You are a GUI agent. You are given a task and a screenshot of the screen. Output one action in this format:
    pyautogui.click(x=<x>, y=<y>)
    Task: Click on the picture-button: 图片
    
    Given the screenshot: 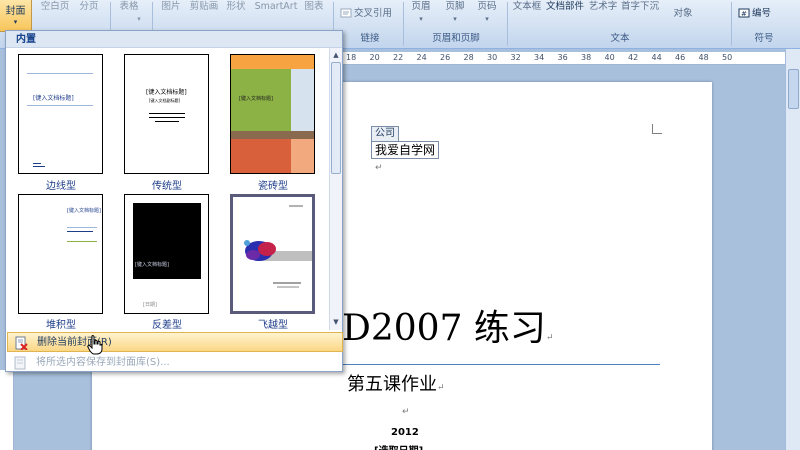 What is the action you would take?
    pyautogui.click(x=171, y=15)
    